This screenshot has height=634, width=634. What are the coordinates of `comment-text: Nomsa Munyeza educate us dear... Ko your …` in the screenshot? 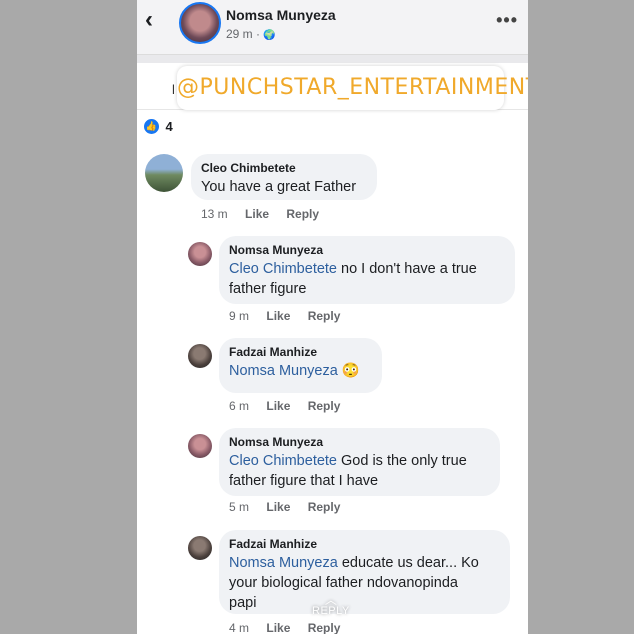 It's located at (369, 583).